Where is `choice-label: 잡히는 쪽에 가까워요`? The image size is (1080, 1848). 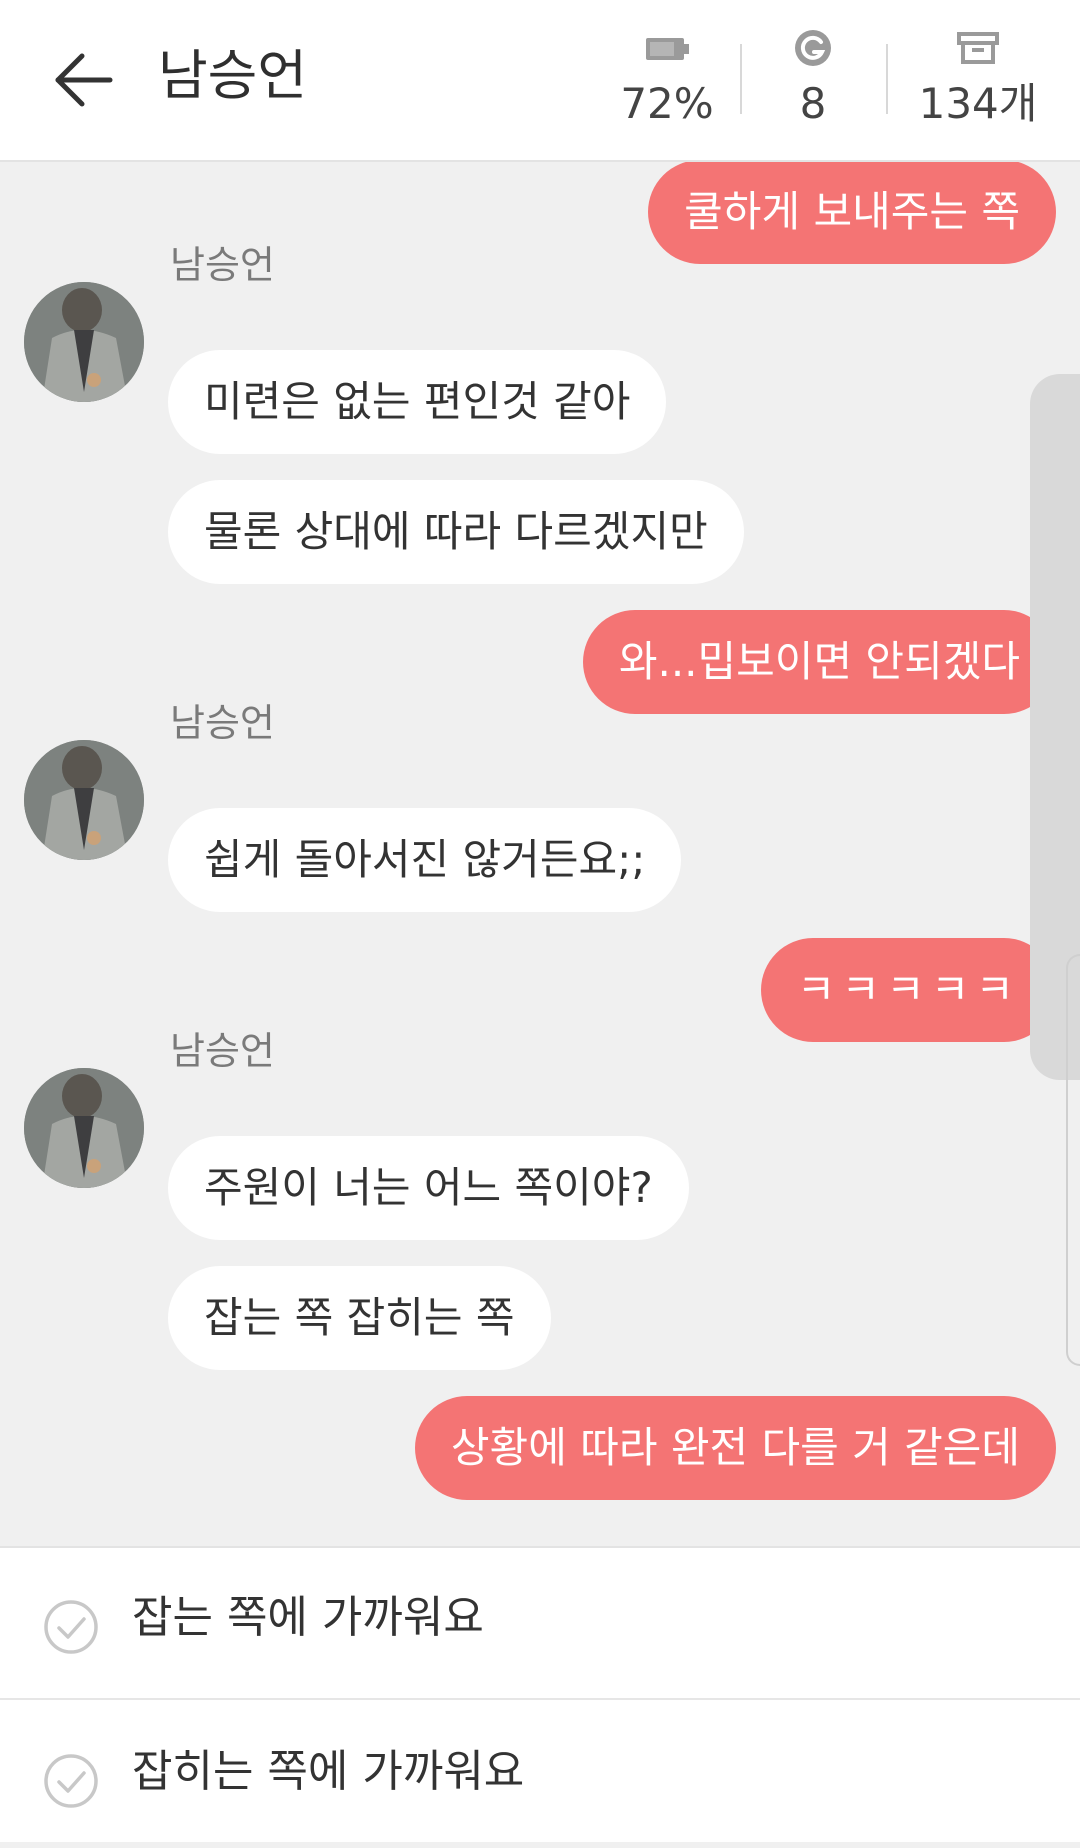
choice-label: 잡히는 쪽에 가까워요 is located at coordinates (328, 1771).